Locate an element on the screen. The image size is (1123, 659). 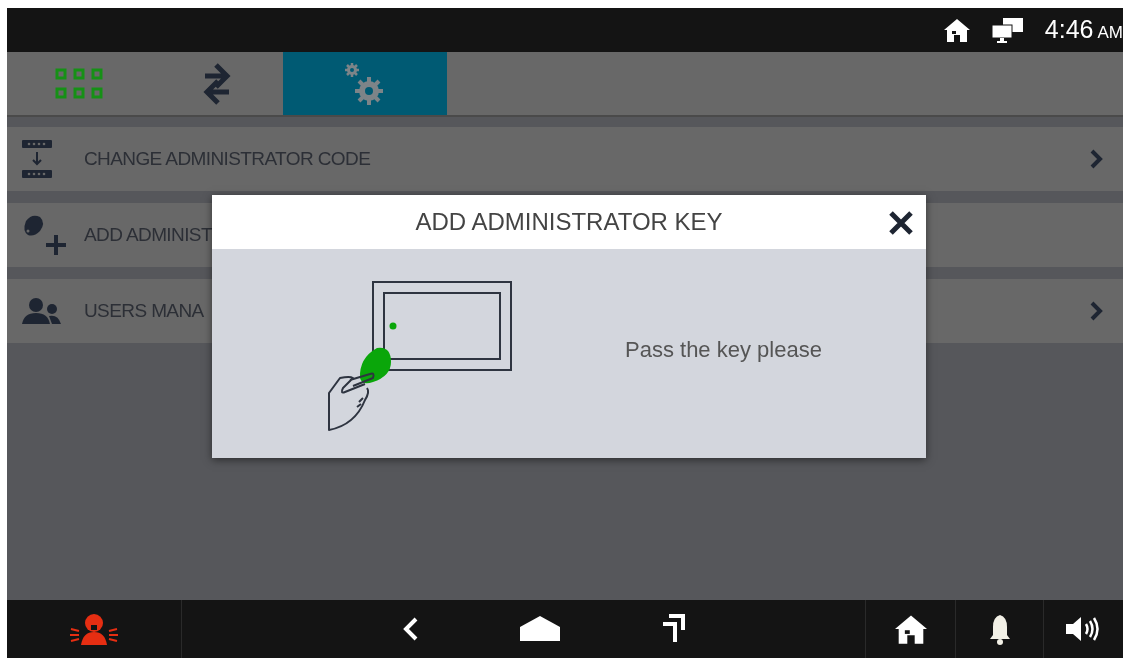
apps-grid-icon is located at coordinates (78, 83).